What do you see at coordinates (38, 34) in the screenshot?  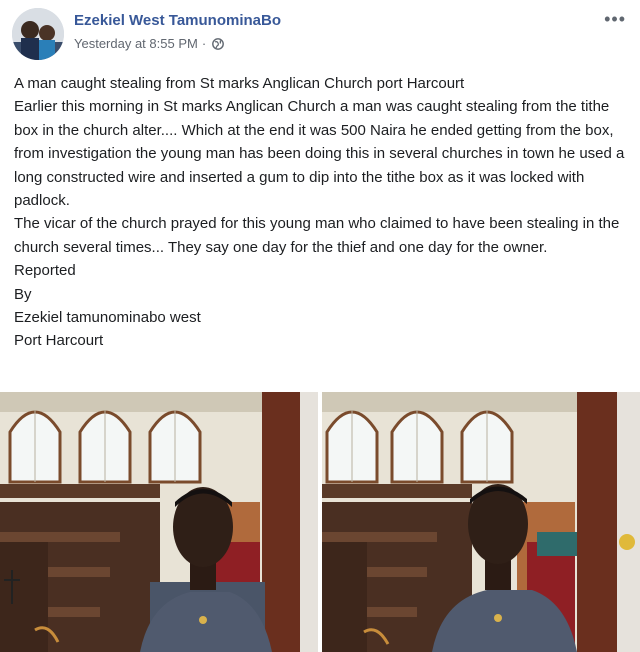 I see `avatar` at bounding box center [38, 34].